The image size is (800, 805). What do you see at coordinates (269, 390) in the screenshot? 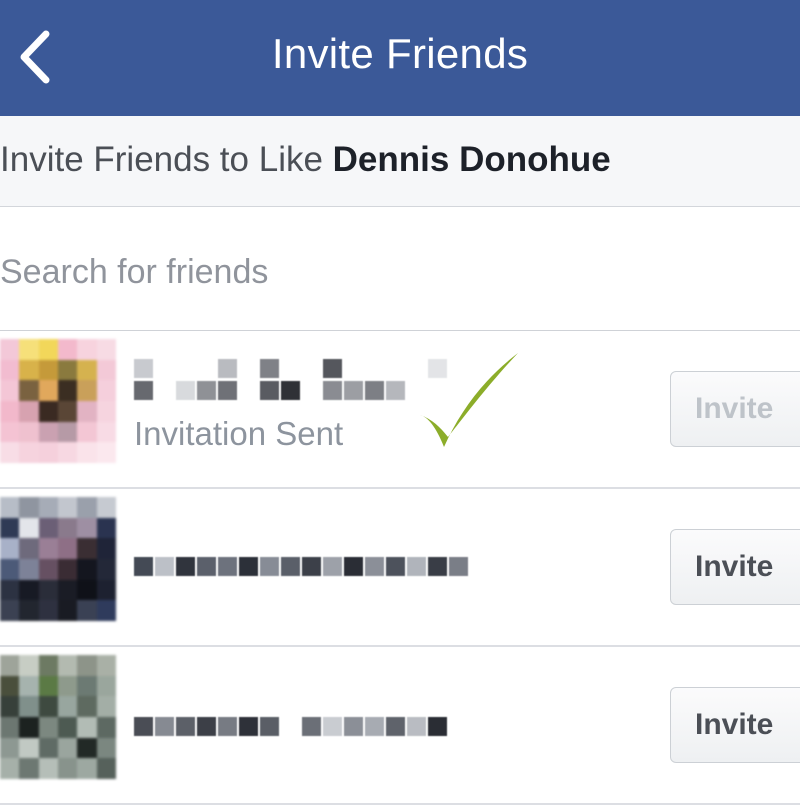
I see `redacted-name-line` at bounding box center [269, 390].